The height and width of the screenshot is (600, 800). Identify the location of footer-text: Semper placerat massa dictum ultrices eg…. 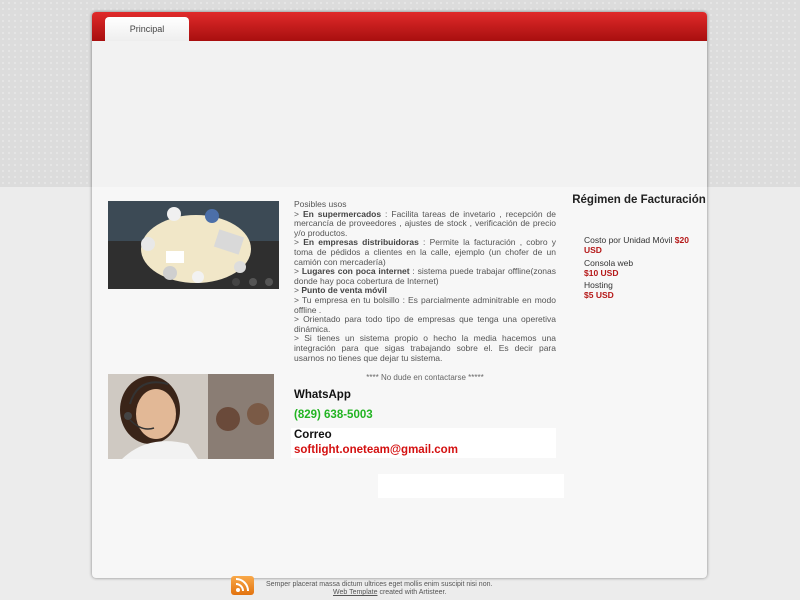
(379, 584).